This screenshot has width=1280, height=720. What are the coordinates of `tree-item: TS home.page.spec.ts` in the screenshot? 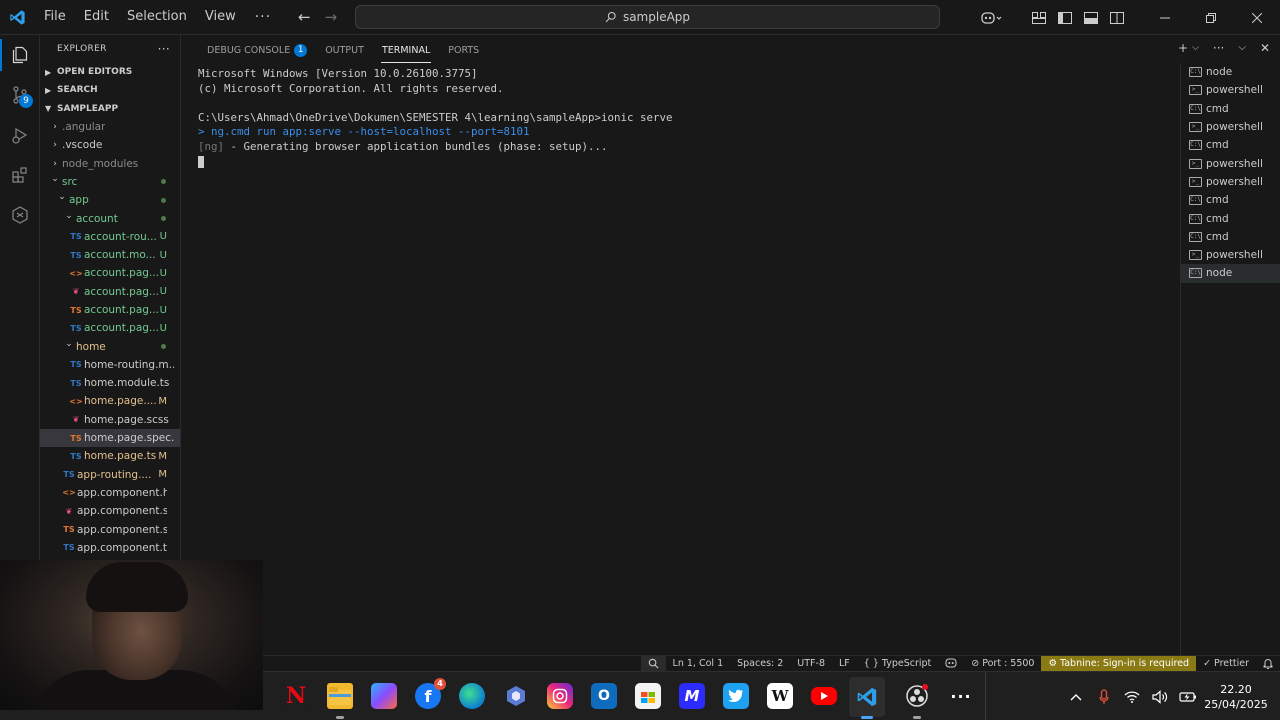 It's located at (110, 438).